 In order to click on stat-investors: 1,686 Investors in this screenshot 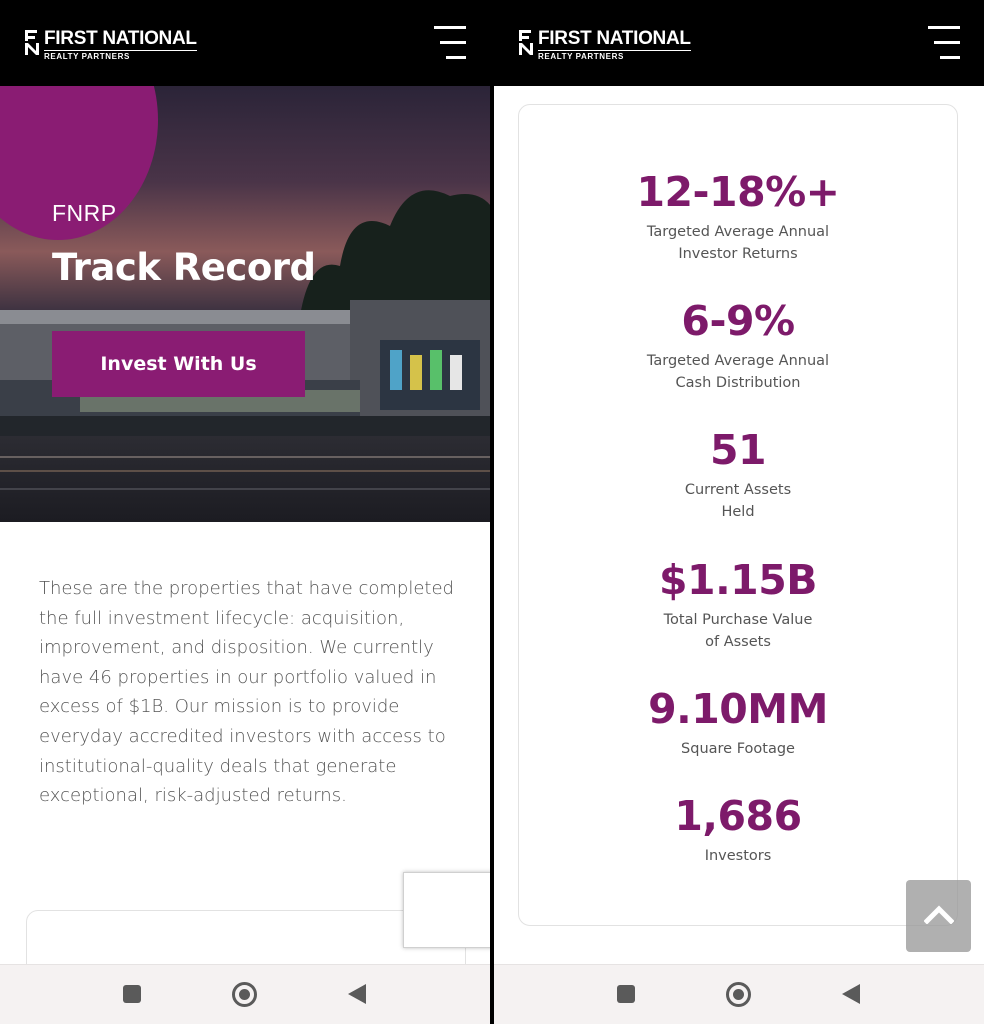, I will do `click(738, 830)`.